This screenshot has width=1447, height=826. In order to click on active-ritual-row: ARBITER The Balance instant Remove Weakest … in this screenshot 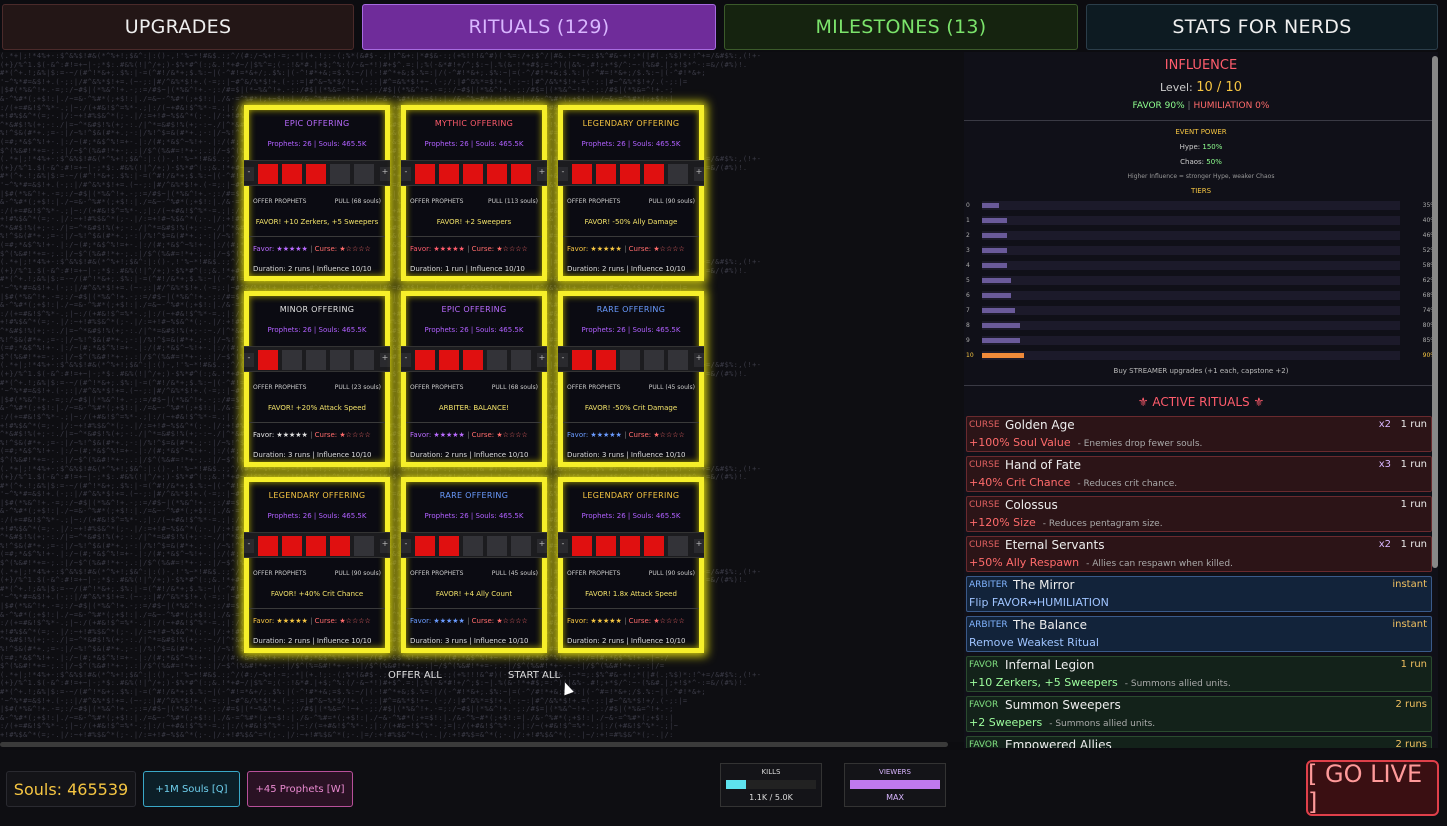, I will do `click(1199, 634)`.